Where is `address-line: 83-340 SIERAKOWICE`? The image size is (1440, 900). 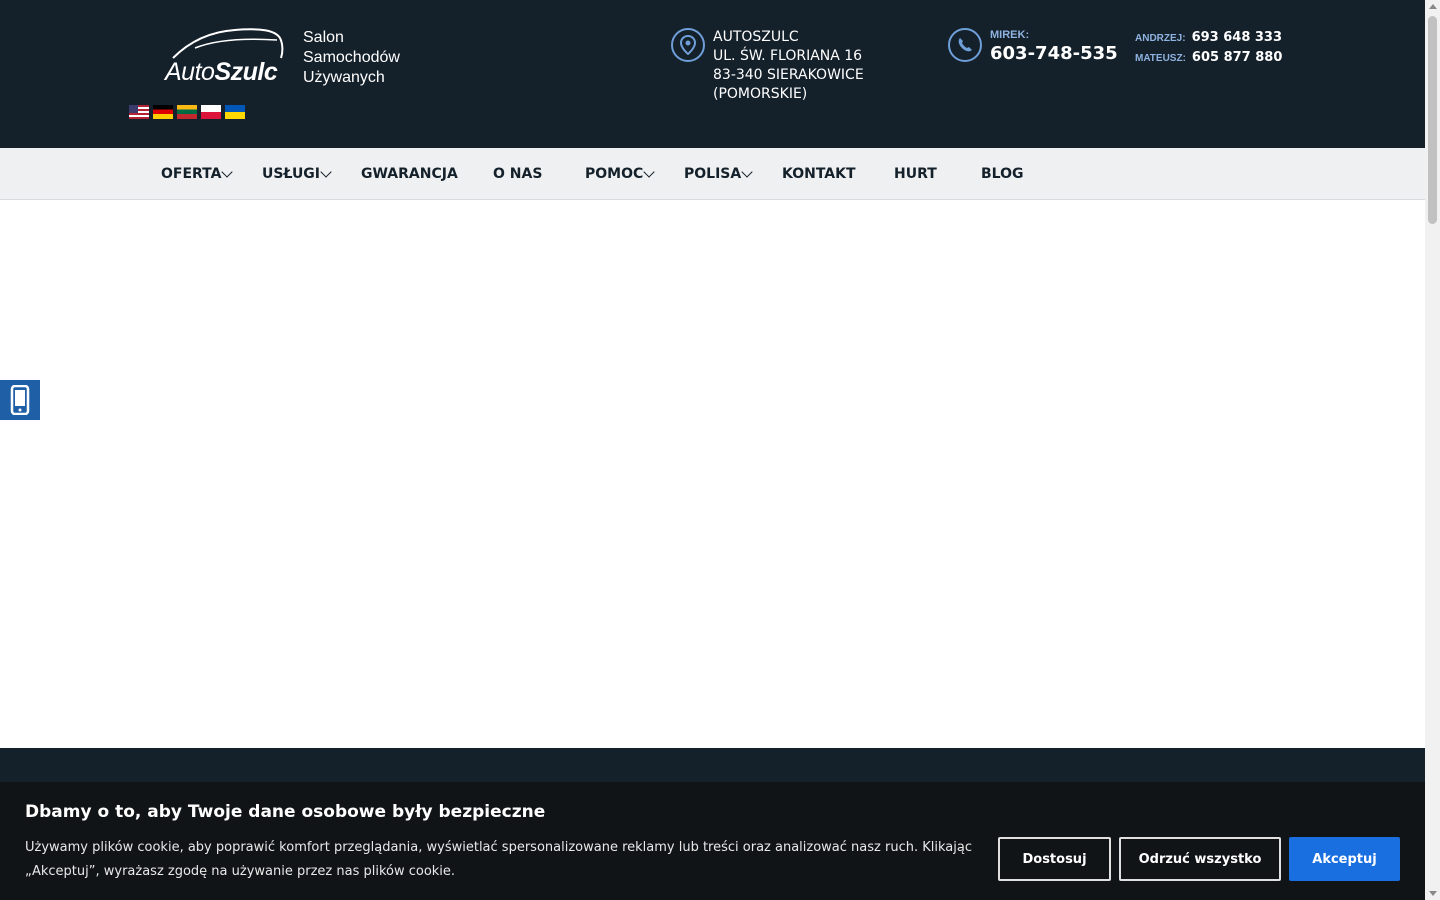
address-line: 83-340 SIERAKOWICE is located at coordinates (788, 75).